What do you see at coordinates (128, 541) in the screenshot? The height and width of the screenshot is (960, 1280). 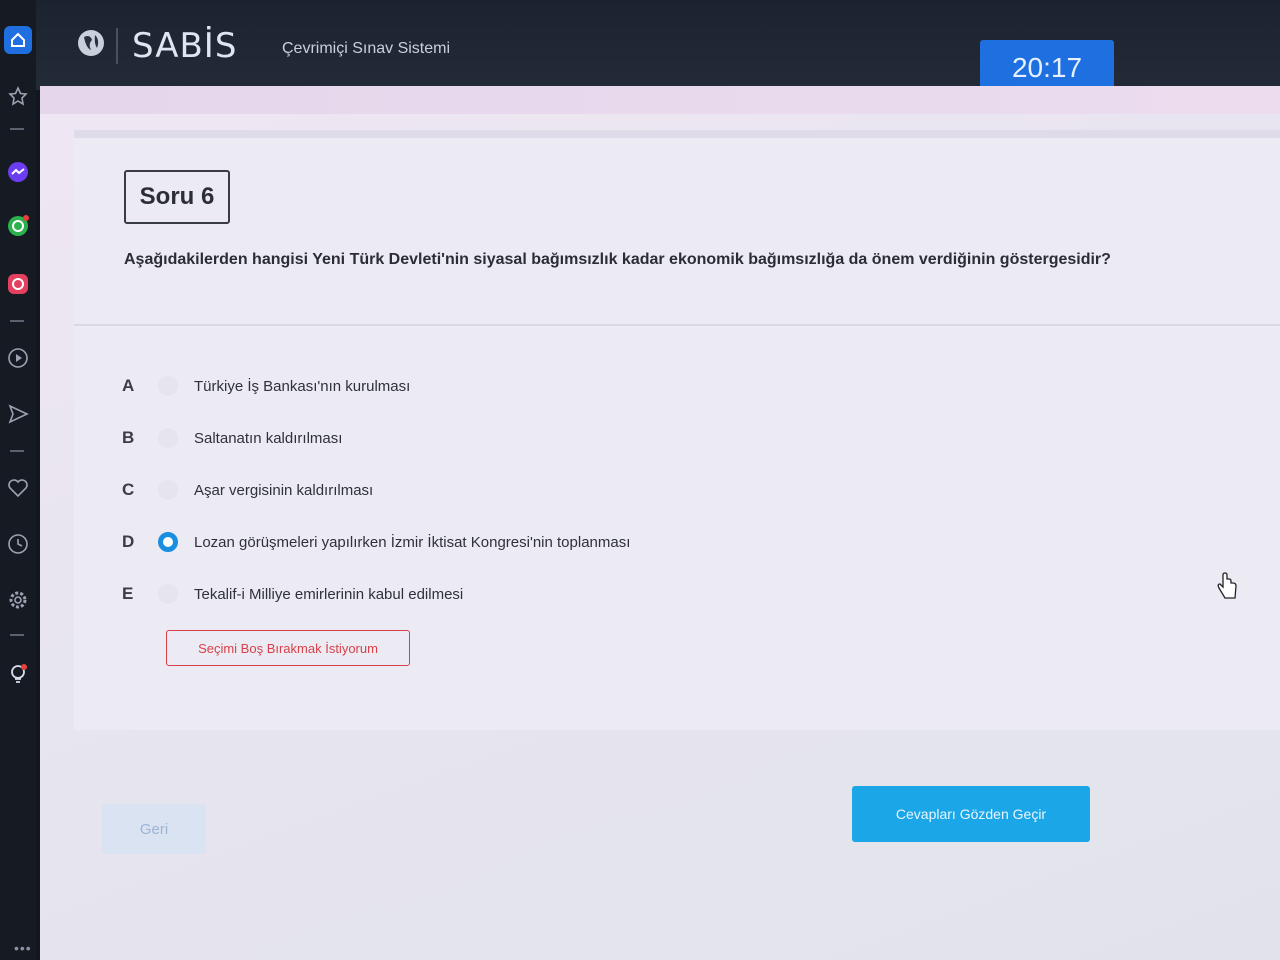 I see `option-letter: D` at bounding box center [128, 541].